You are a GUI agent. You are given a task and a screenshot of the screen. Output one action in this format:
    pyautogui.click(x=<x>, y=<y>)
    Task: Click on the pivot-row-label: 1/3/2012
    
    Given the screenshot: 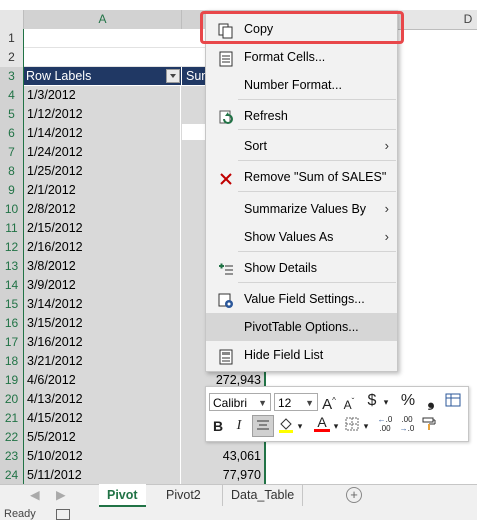 What is the action you would take?
    pyautogui.click(x=102, y=96)
    